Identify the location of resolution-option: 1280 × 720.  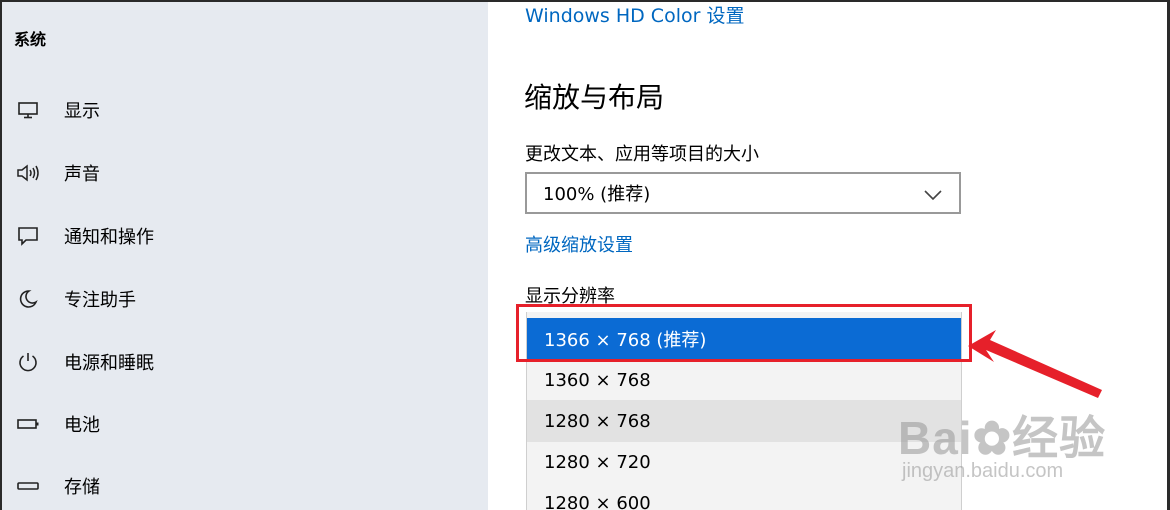
(744, 462).